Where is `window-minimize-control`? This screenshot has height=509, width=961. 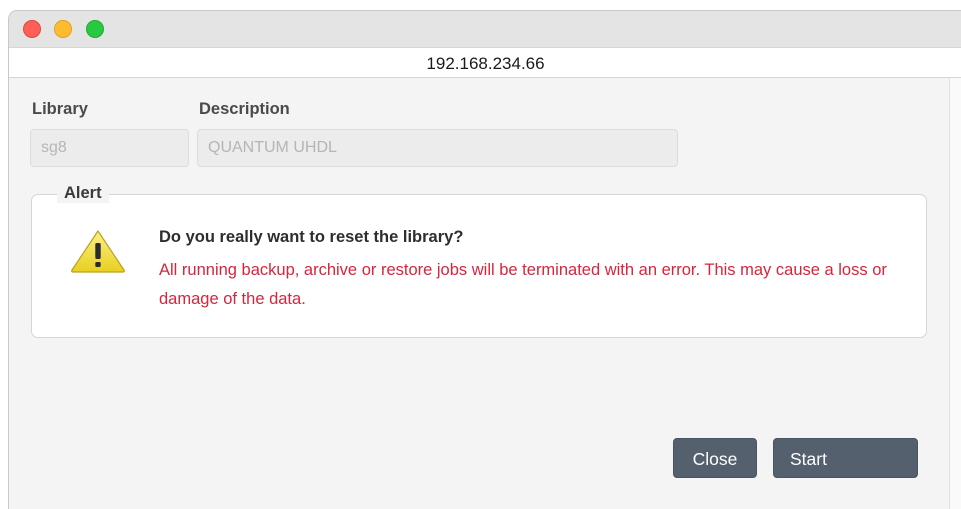 window-minimize-control is located at coordinates (63, 29).